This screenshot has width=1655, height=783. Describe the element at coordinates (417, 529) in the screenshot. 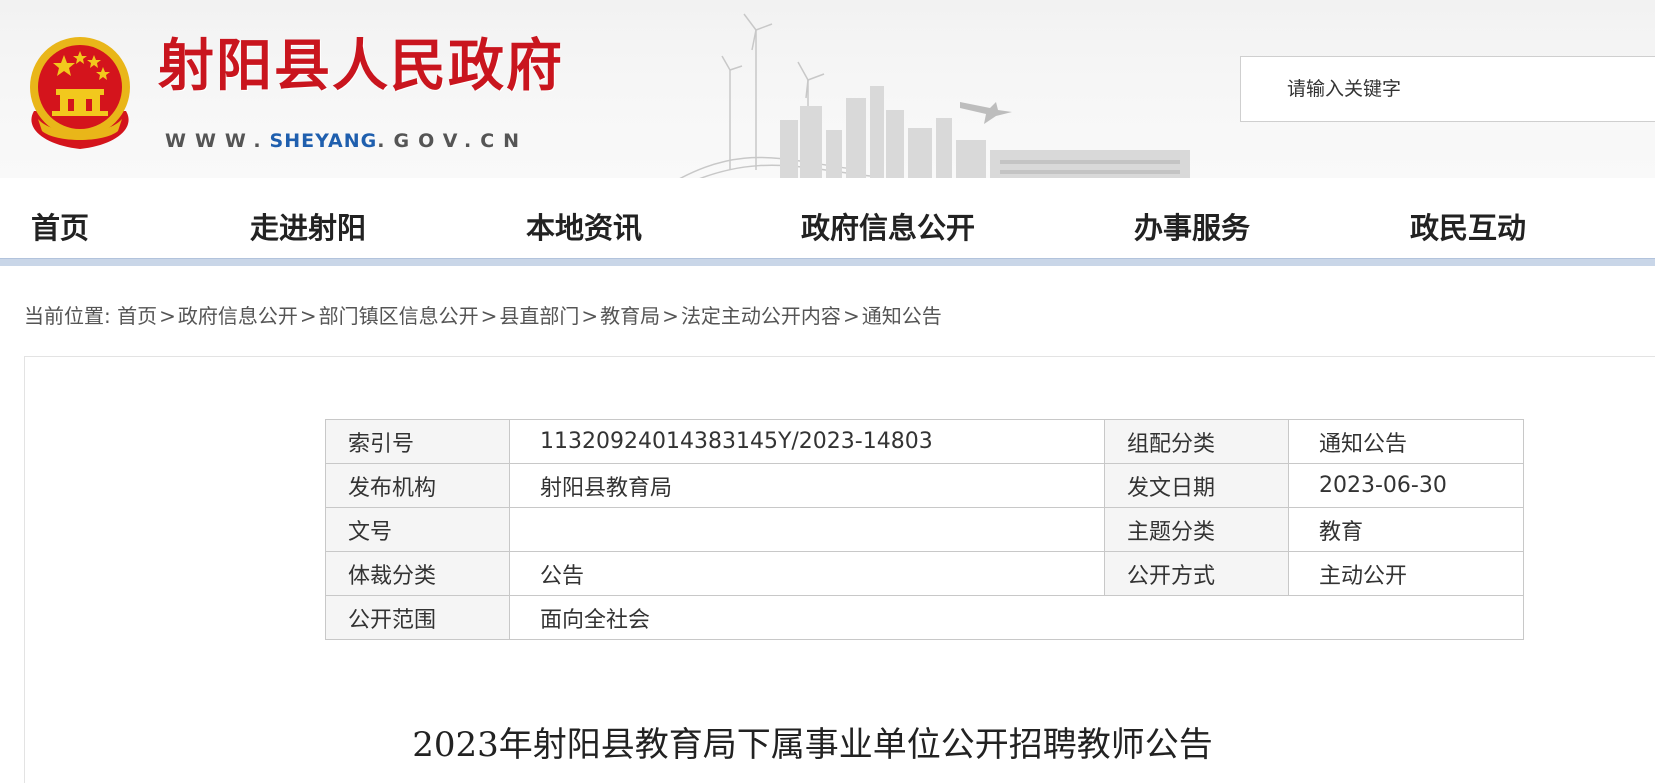

I see `doc-no-label: 文号` at that location.